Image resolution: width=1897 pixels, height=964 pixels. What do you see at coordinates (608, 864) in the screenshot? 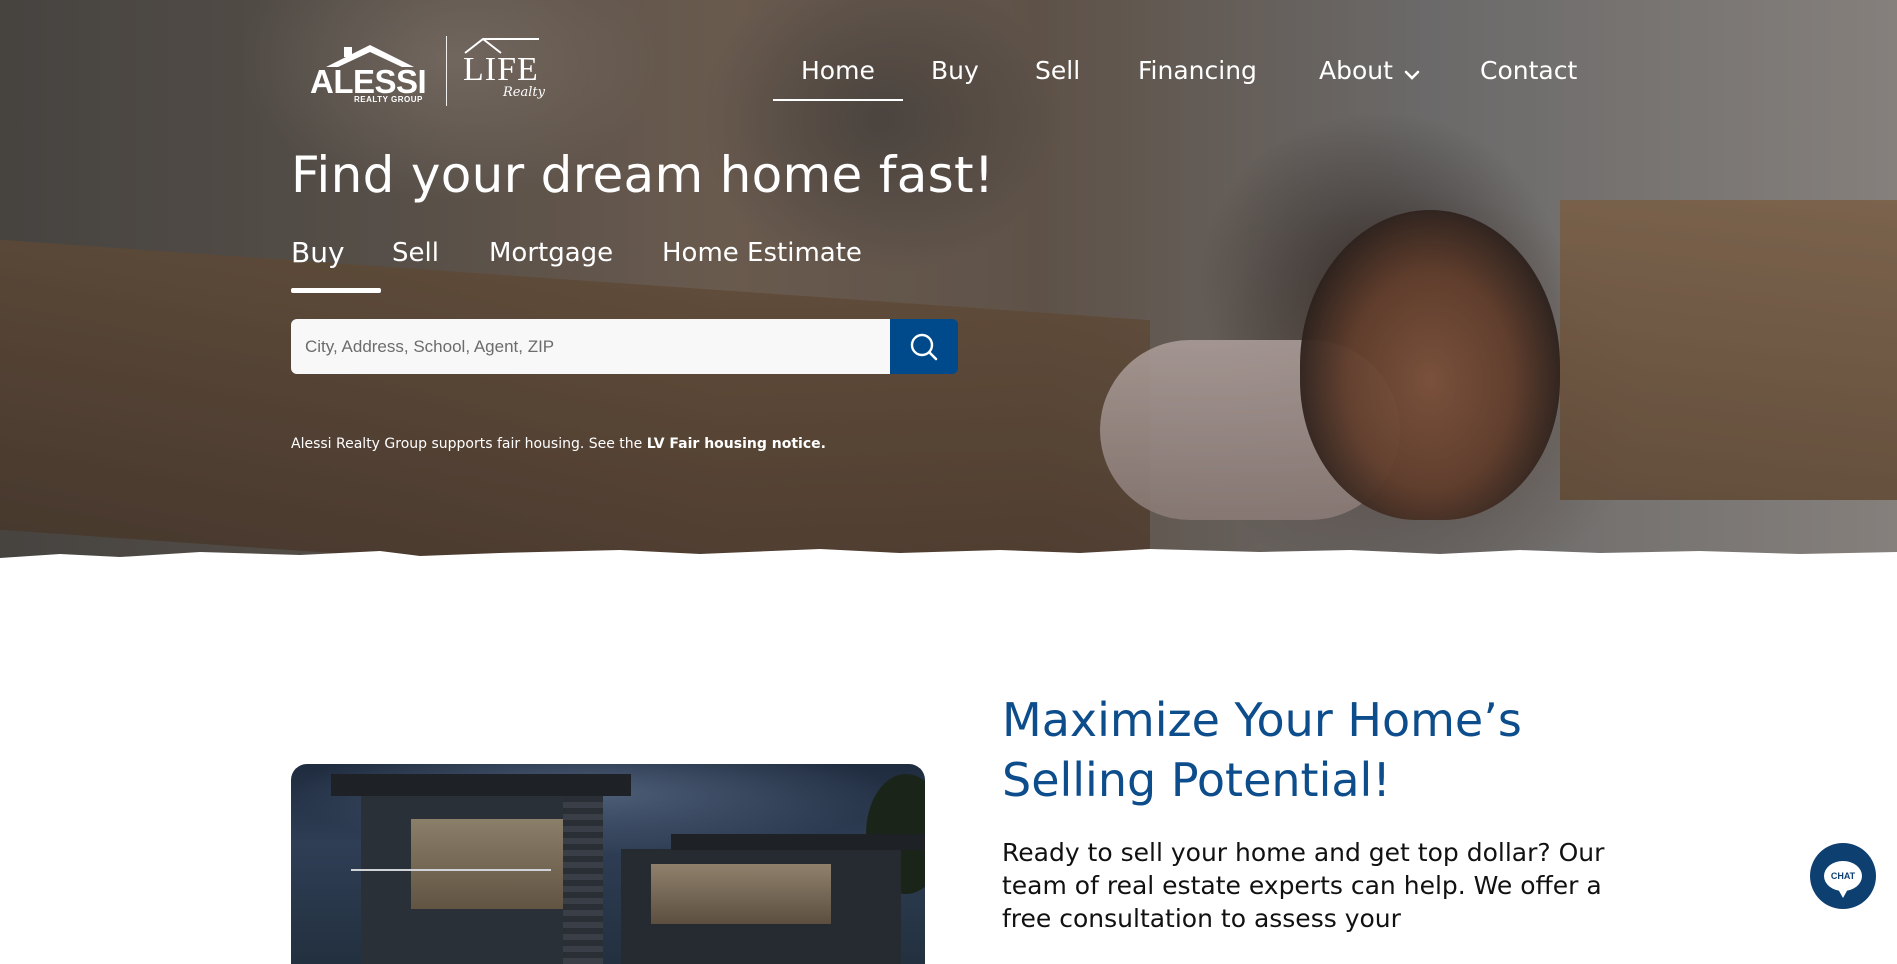
I see `modern-house-image` at bounding box center [608, 864].